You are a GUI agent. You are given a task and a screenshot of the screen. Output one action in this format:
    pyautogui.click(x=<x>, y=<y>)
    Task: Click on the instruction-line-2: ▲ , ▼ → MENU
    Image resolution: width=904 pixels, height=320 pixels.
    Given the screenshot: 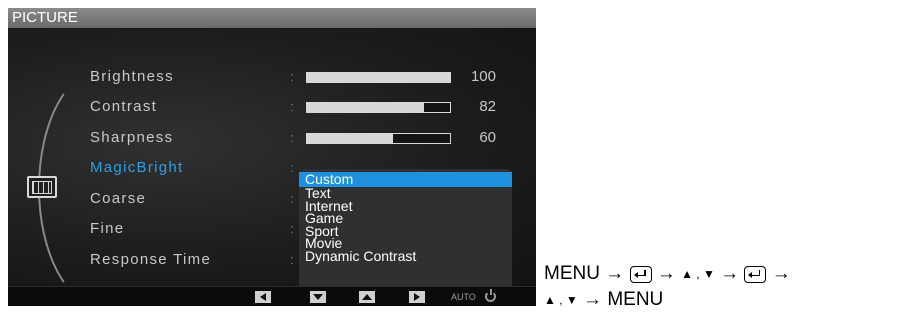 What is the action you would take?
    pyautogui.click(x=603, y=300)
    